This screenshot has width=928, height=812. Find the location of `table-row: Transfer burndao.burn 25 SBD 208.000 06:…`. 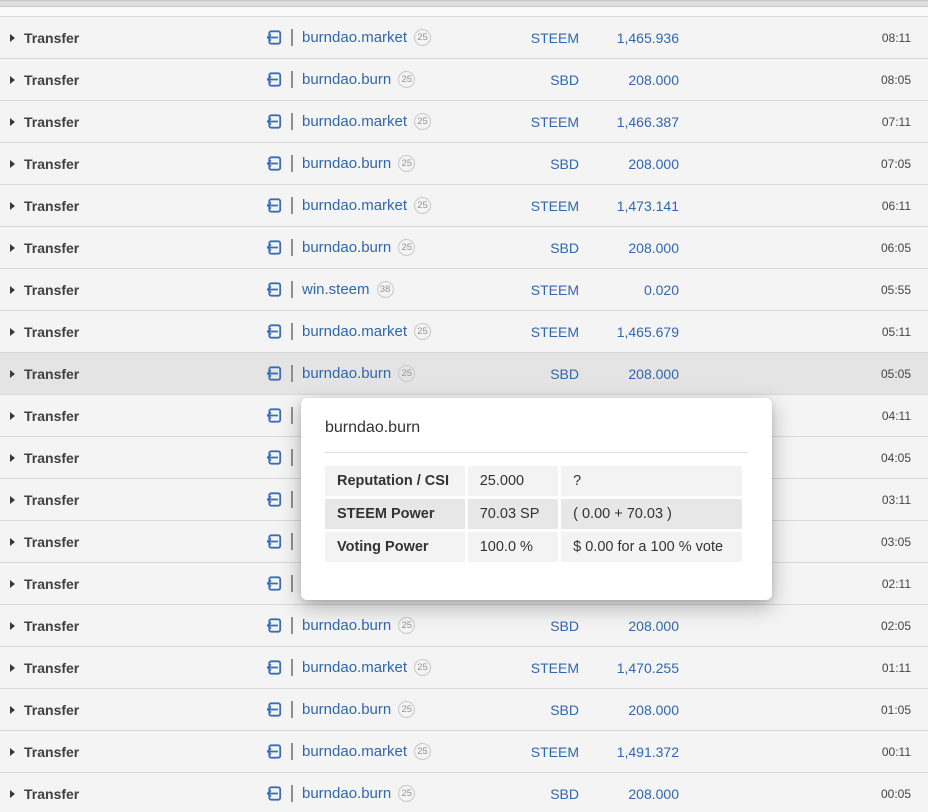

table-row: Transfer burndao.burn 25 SBD 208.000 06:… is located at coordinates (464, 247).